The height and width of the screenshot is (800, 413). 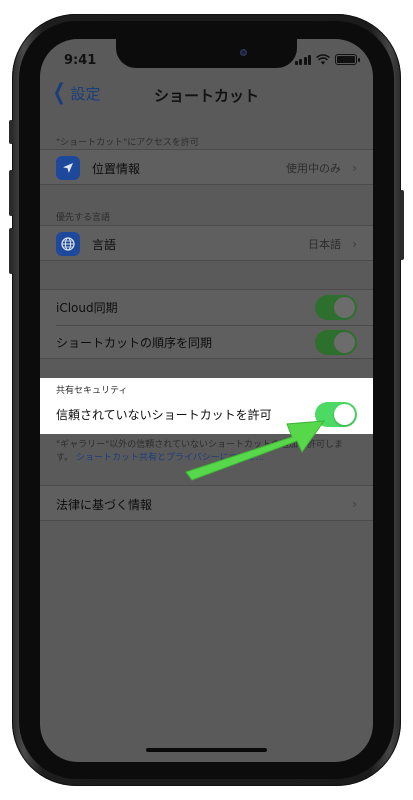 What do you see at coordinates (255, 450) in the screenshot?
I see `pointer-arrow-icon` at bounding box center [255, 450].